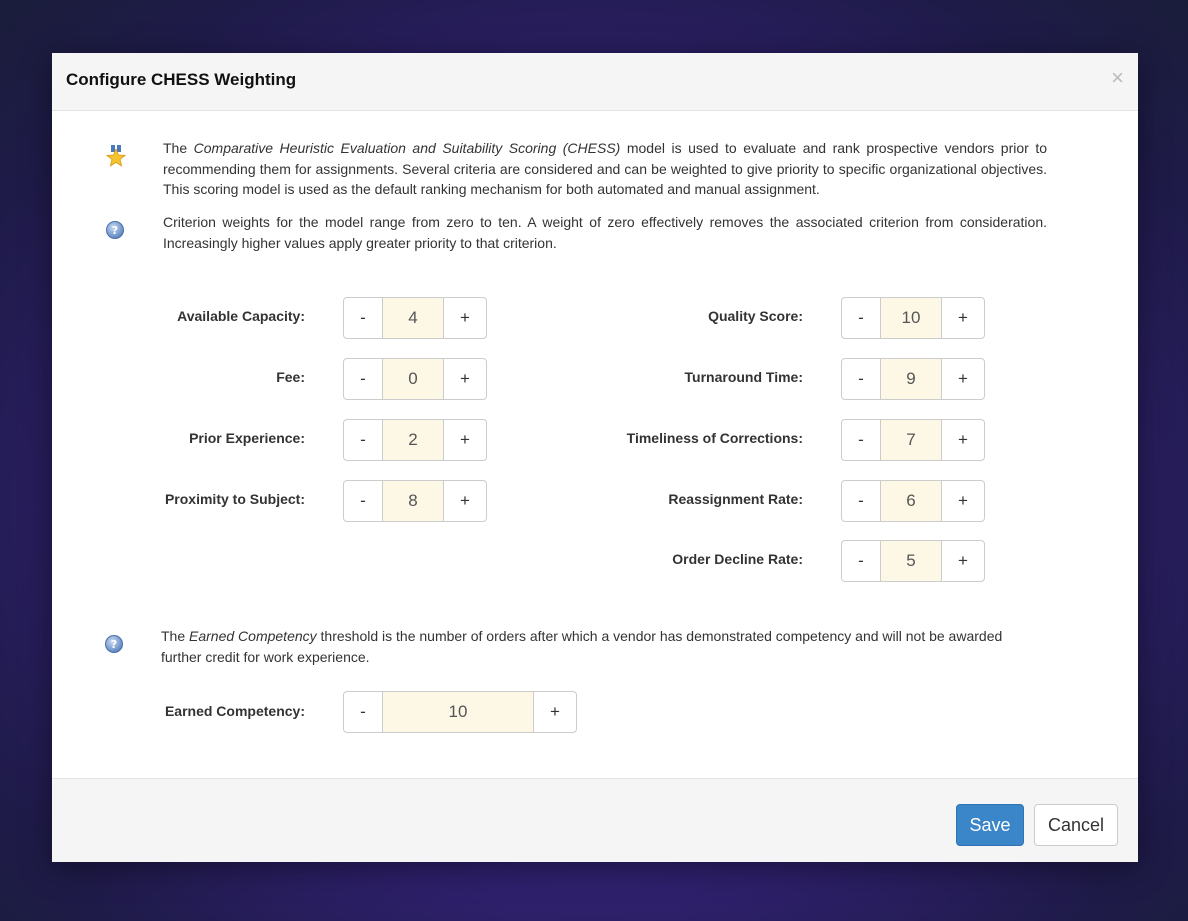  I want to click on label-timeliness-of-corrections: Timeliness of Corrections:, so click(714, 438).